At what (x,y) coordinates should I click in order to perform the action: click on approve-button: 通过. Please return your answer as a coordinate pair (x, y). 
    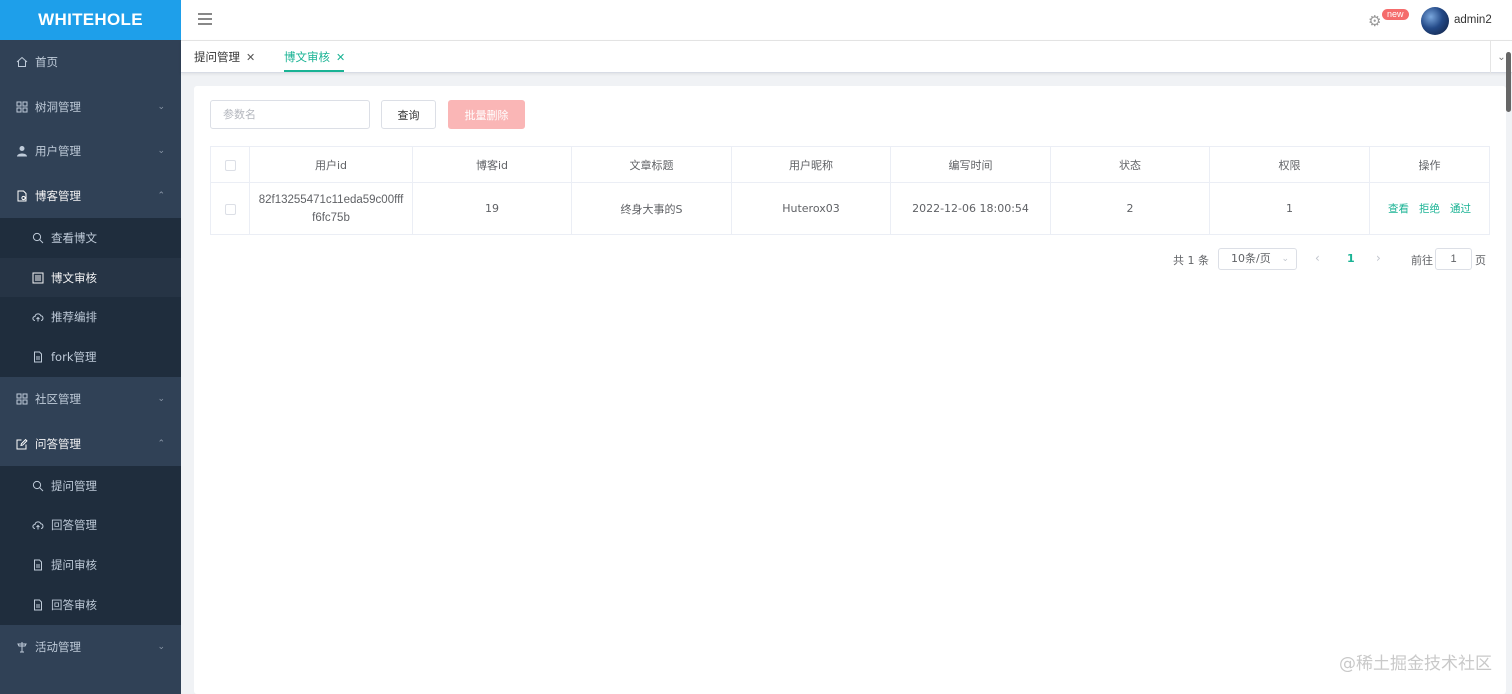
    Looking at the image, I should click on (1460, 209).